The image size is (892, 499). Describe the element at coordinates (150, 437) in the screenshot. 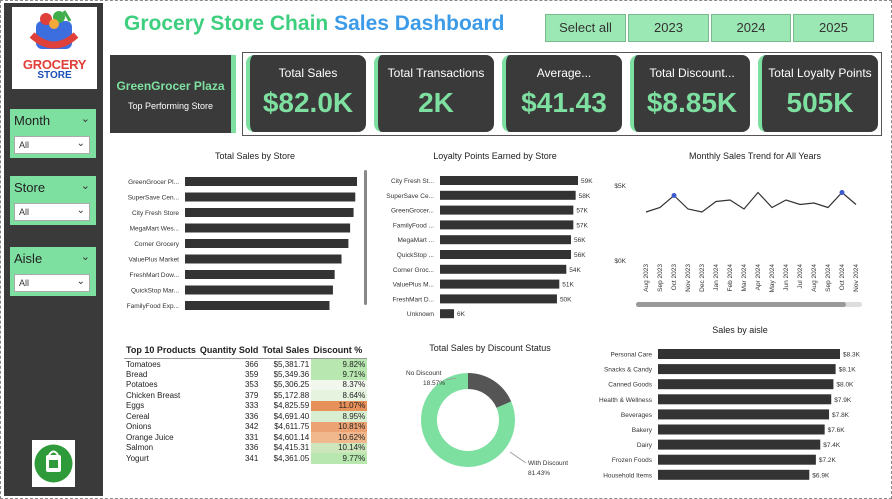

I see `product-name-cell: Orange Juice` at that location.